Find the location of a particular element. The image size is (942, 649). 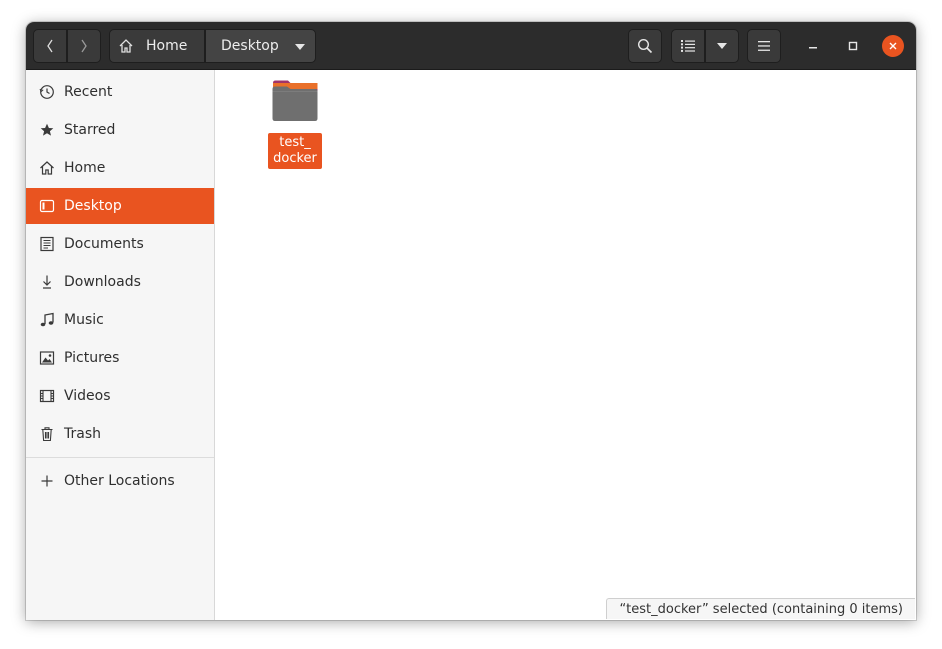

breadcrumb-desktop: Desktop is located at coordinates (260, 46).